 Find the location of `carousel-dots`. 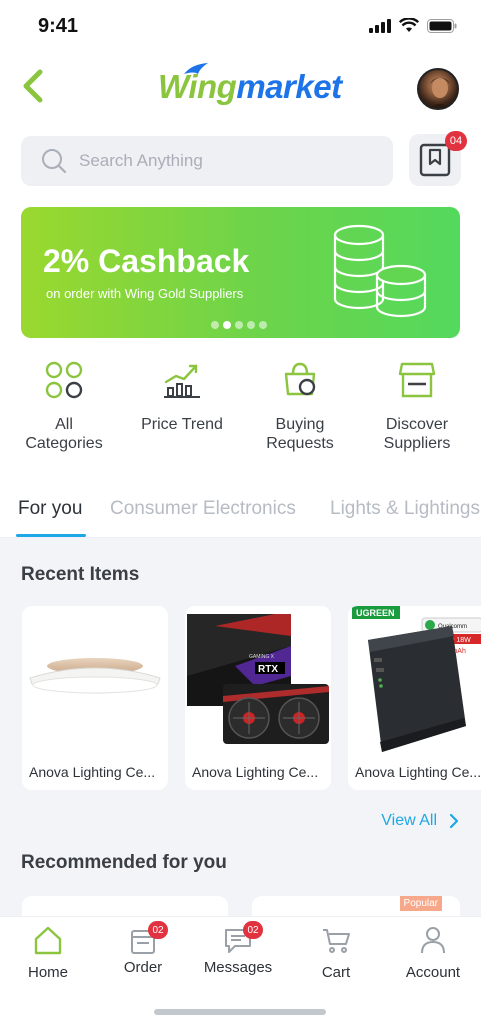

carousel-dots is located at coordinates (239, 325).